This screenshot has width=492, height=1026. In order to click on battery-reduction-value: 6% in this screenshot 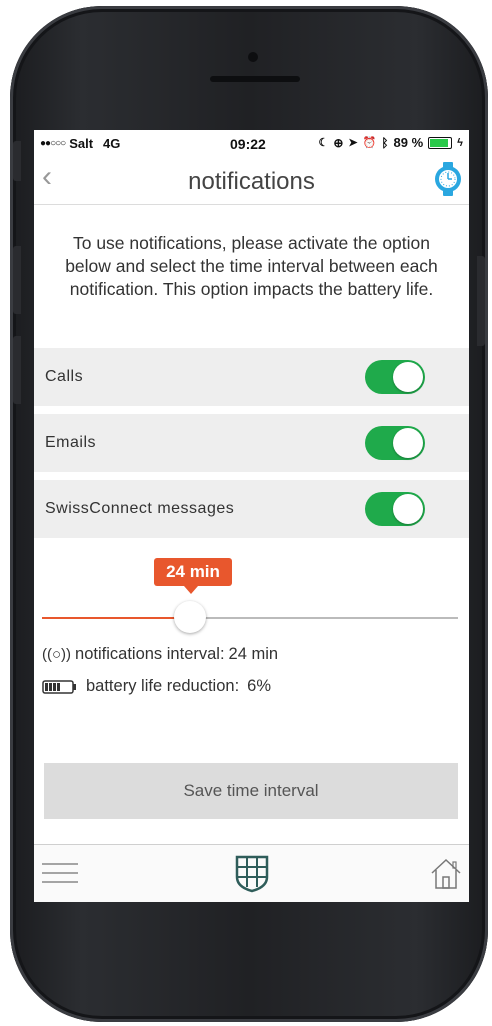, I will do `click(259, 686)`.